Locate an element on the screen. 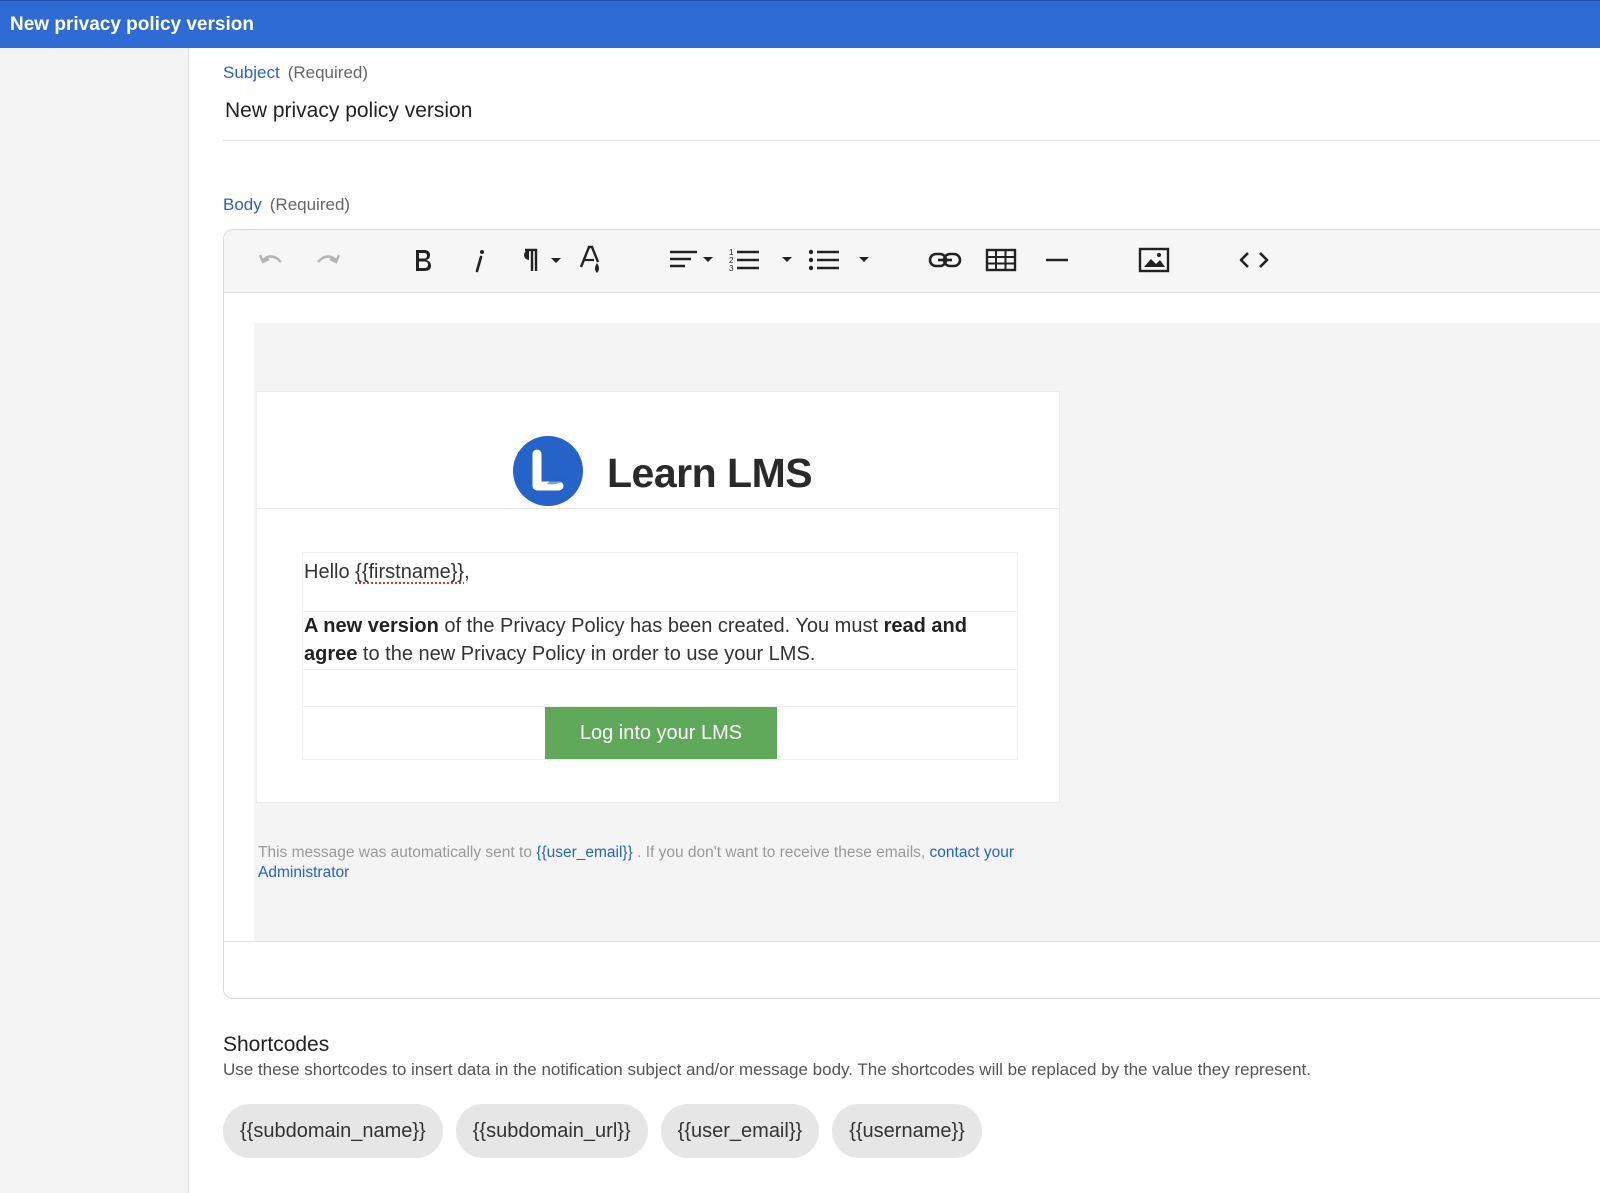 The width and height of the screenshot is (1600, 1193). shortcode-chip: {{subdomain_name}} is located at coordinates (333, 1131).